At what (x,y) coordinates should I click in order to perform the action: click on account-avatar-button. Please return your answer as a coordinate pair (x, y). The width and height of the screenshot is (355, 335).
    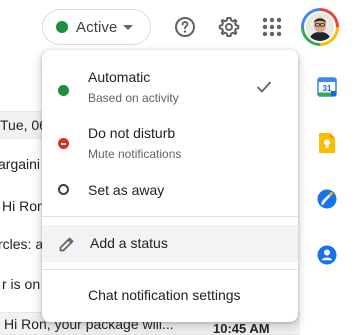
    Looking at the image, I should click on (320, 27).